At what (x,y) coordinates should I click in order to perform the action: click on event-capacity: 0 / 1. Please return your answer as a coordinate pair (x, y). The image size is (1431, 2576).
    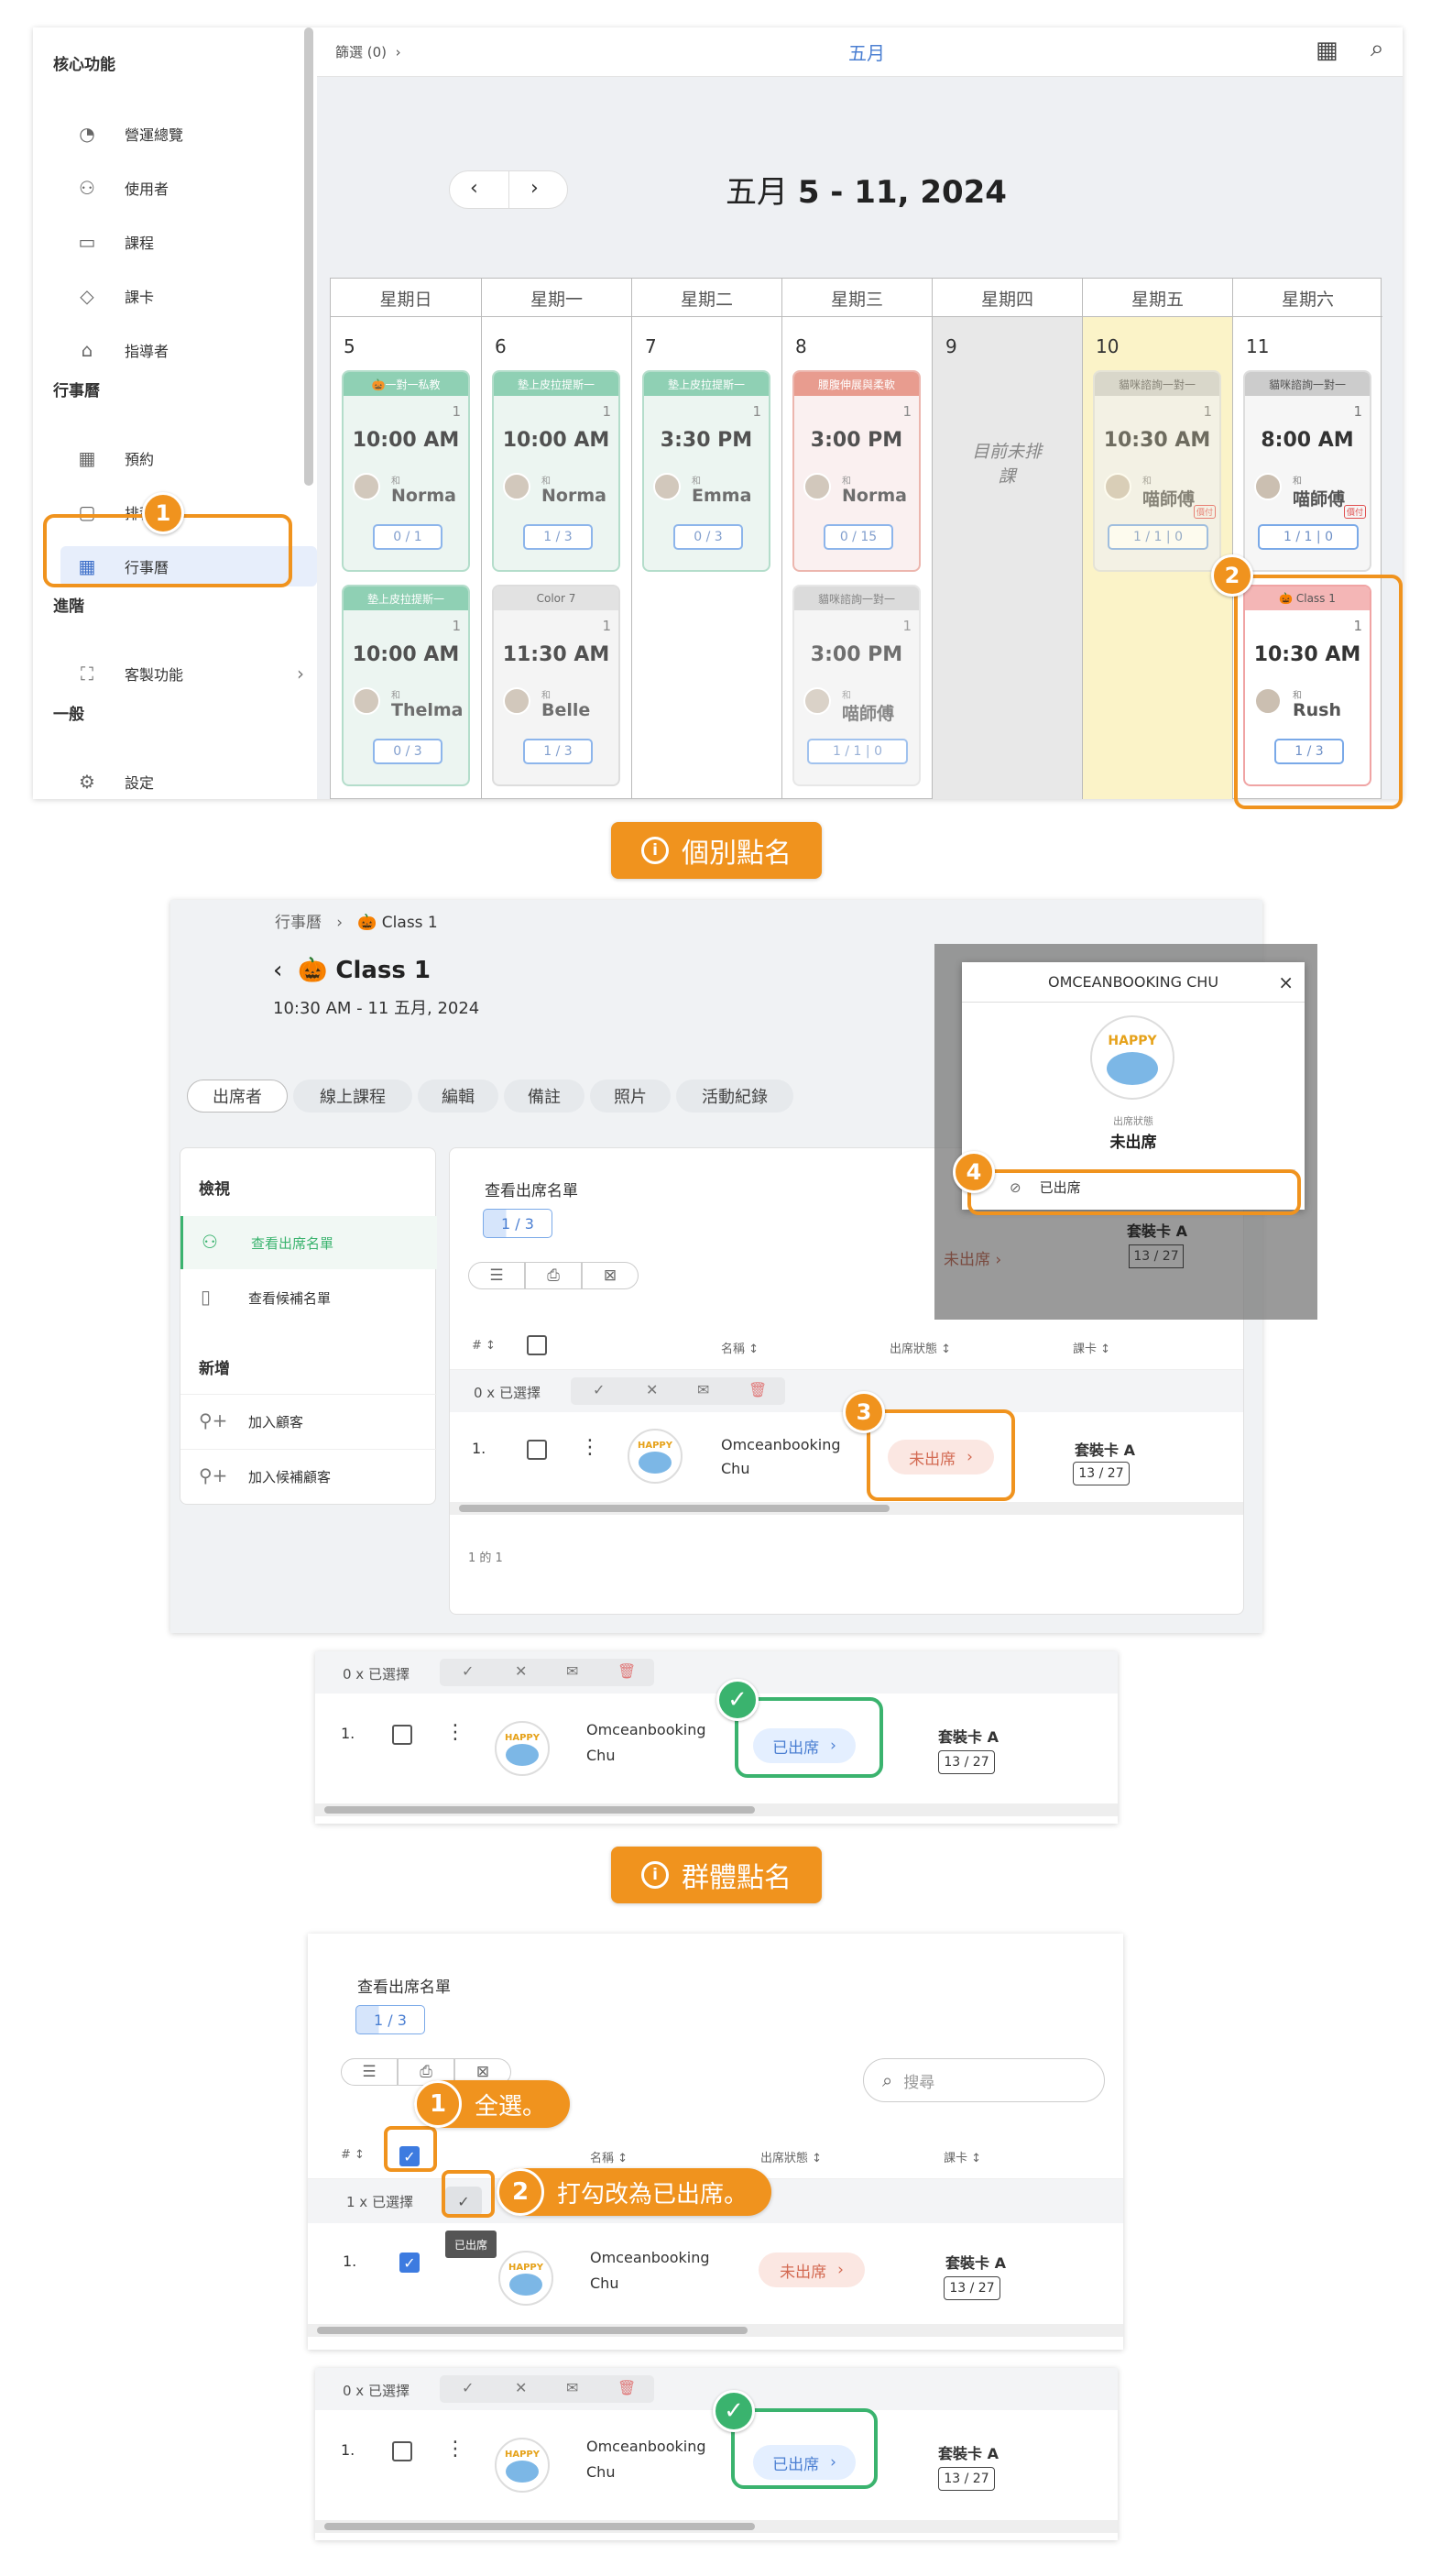
    Looking at the image, I should click on (407, 537).